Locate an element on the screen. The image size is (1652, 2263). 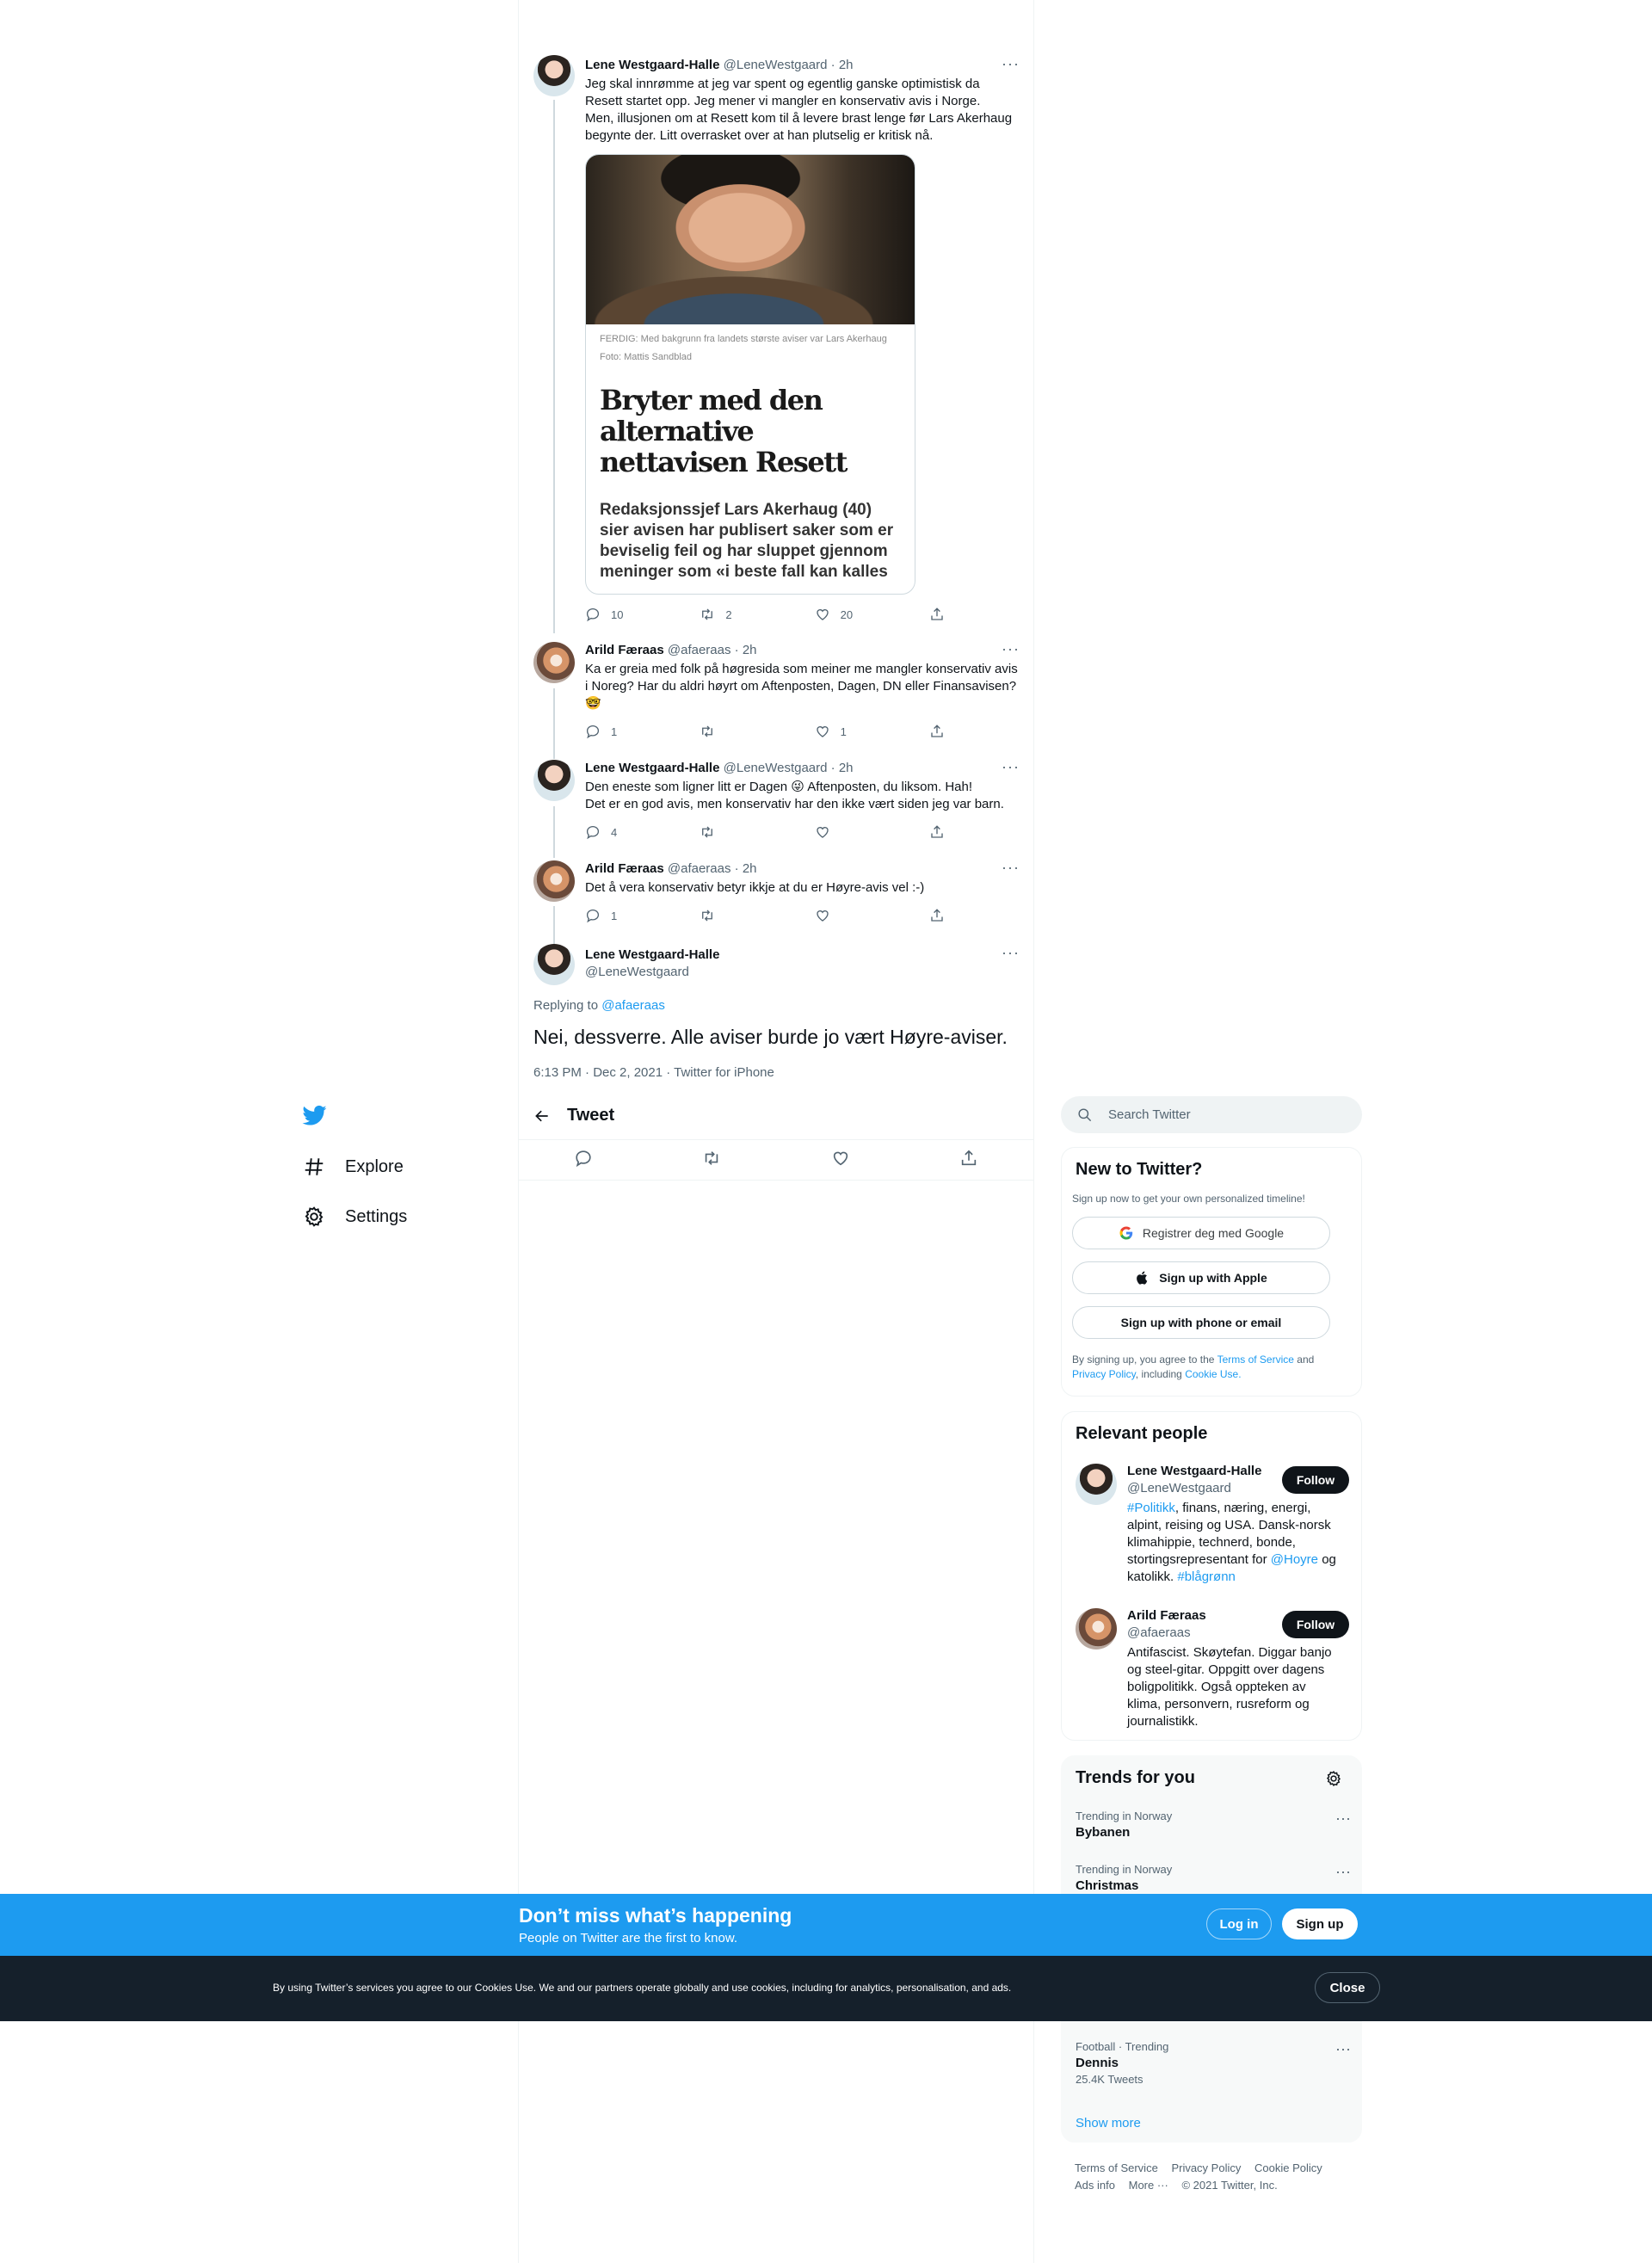
person-handle: @LeneWestgaard is located at coordinates (1179, 1488).